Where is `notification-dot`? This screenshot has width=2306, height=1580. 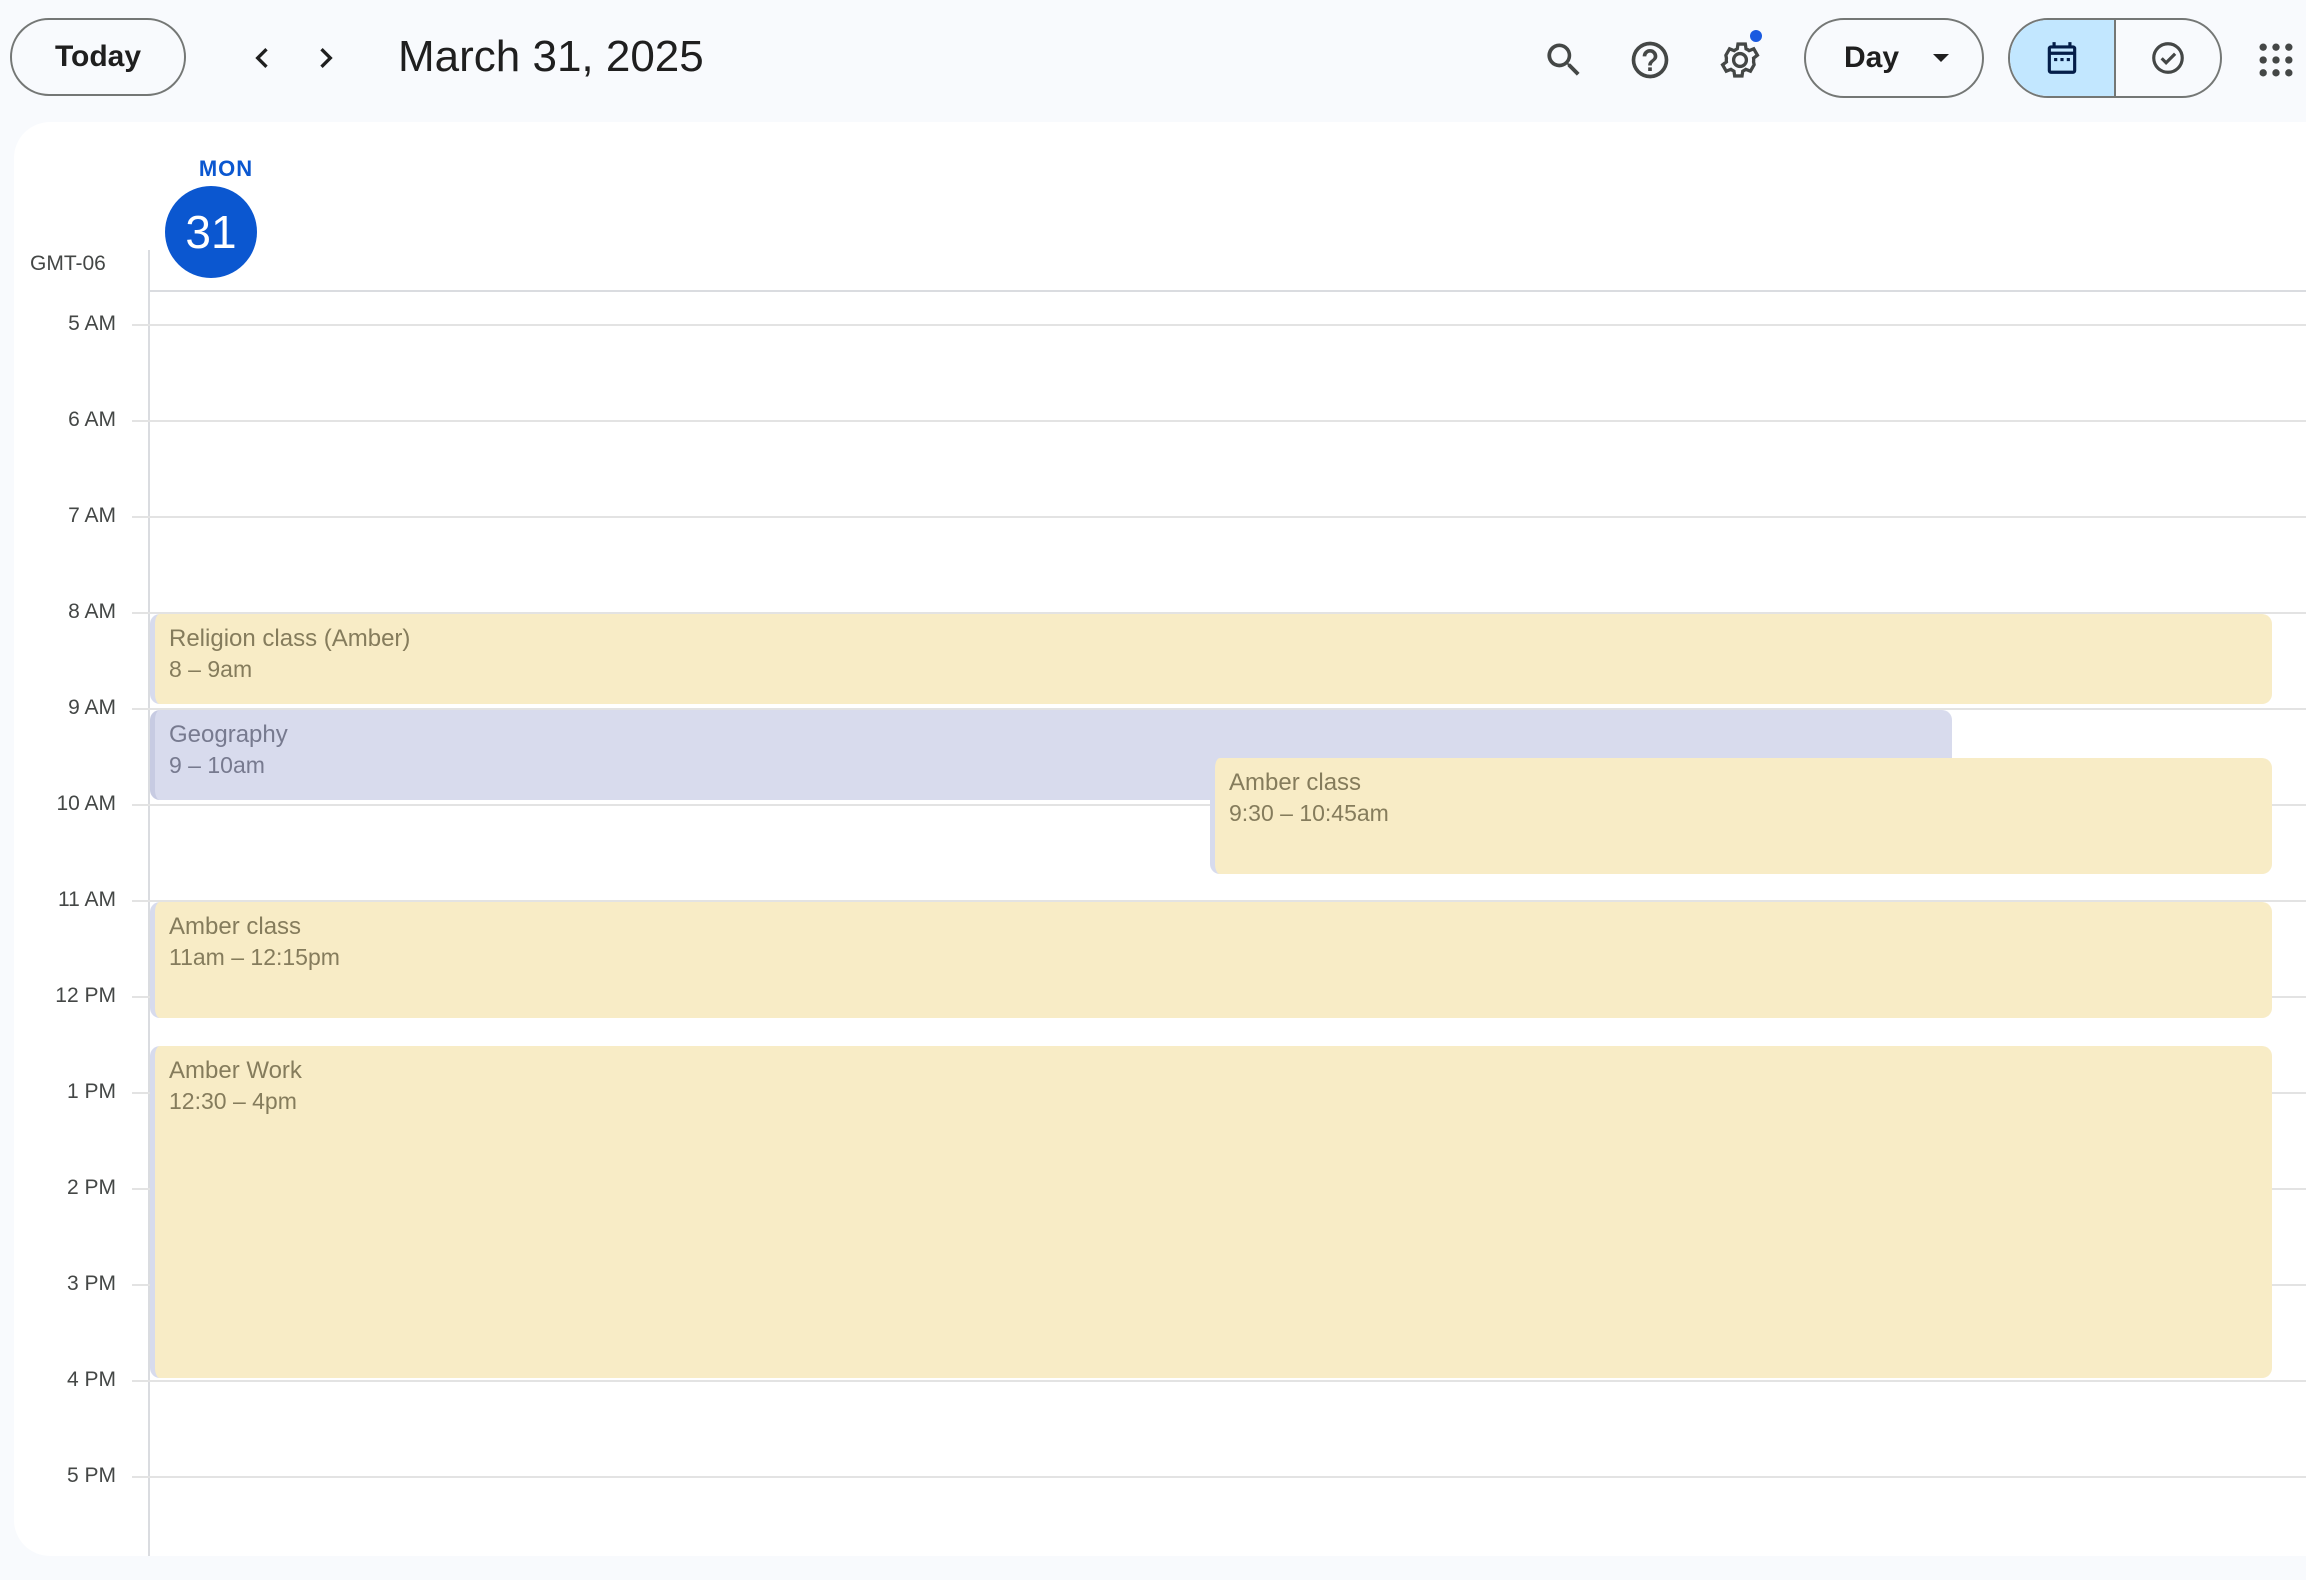
notification-dot is located at coordinates (1756, 36).